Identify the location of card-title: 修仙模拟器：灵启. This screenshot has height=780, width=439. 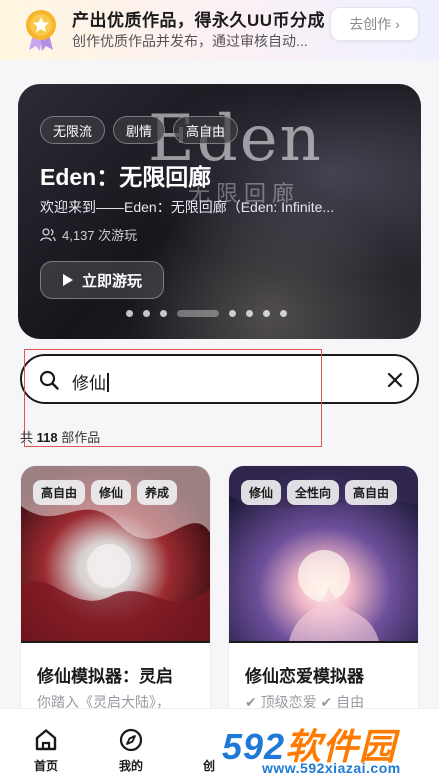
(105, 676).